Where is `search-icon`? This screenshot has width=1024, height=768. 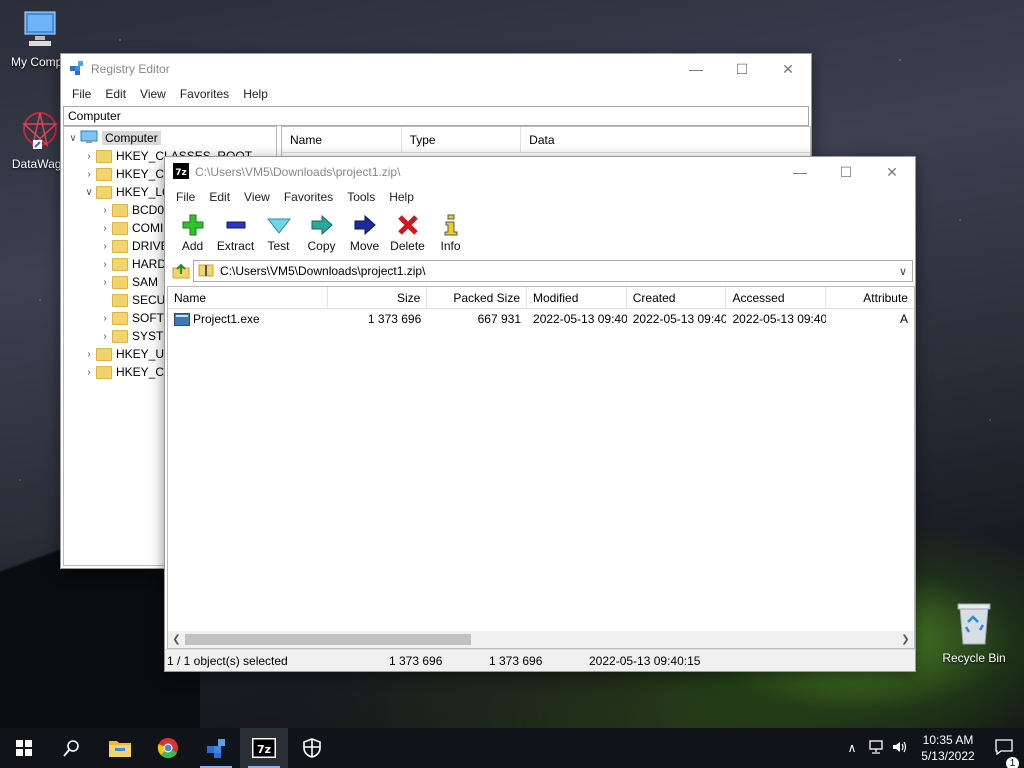
search-icon is located at coordinates (71, 748).